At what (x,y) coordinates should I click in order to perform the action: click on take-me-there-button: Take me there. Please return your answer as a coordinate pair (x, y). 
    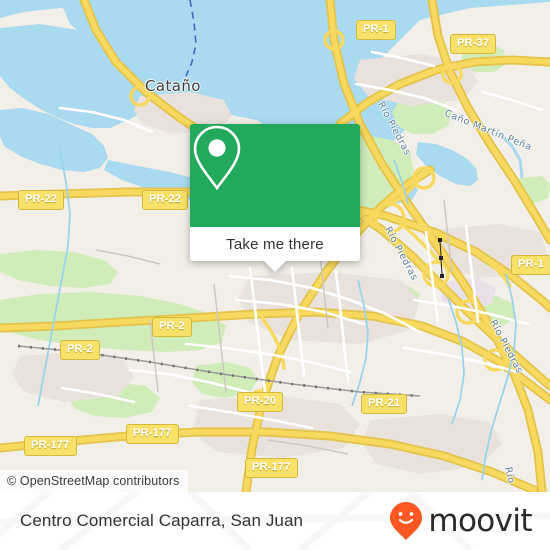
    Looking at the image, I should click on (275, 244).